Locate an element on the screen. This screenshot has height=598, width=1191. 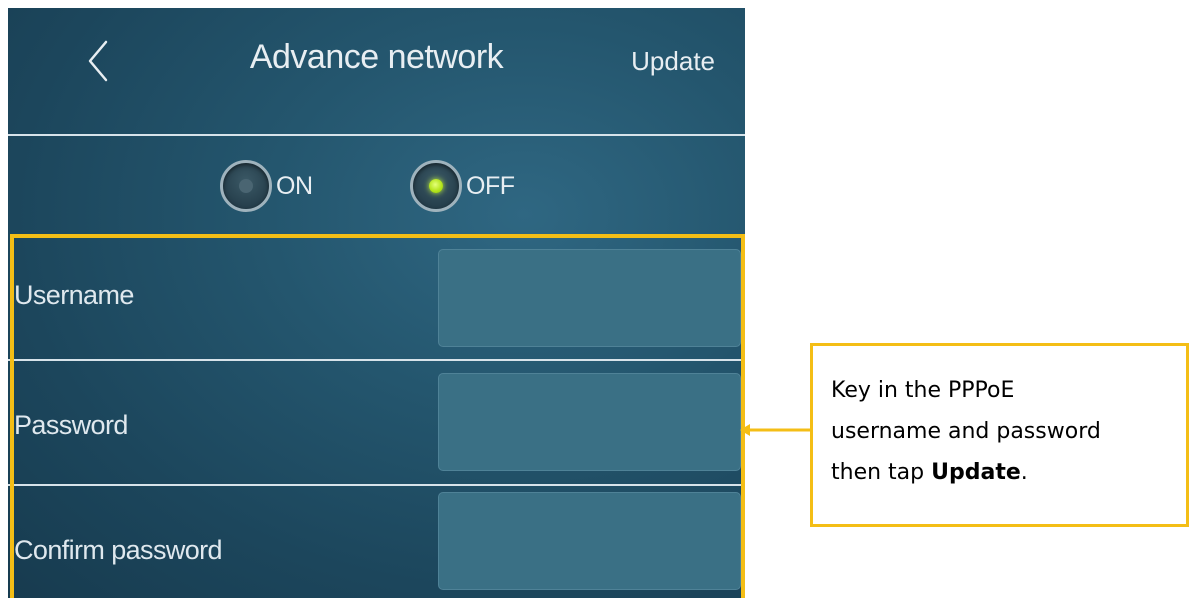
username-row: Username is located at coordinates (376, 299).